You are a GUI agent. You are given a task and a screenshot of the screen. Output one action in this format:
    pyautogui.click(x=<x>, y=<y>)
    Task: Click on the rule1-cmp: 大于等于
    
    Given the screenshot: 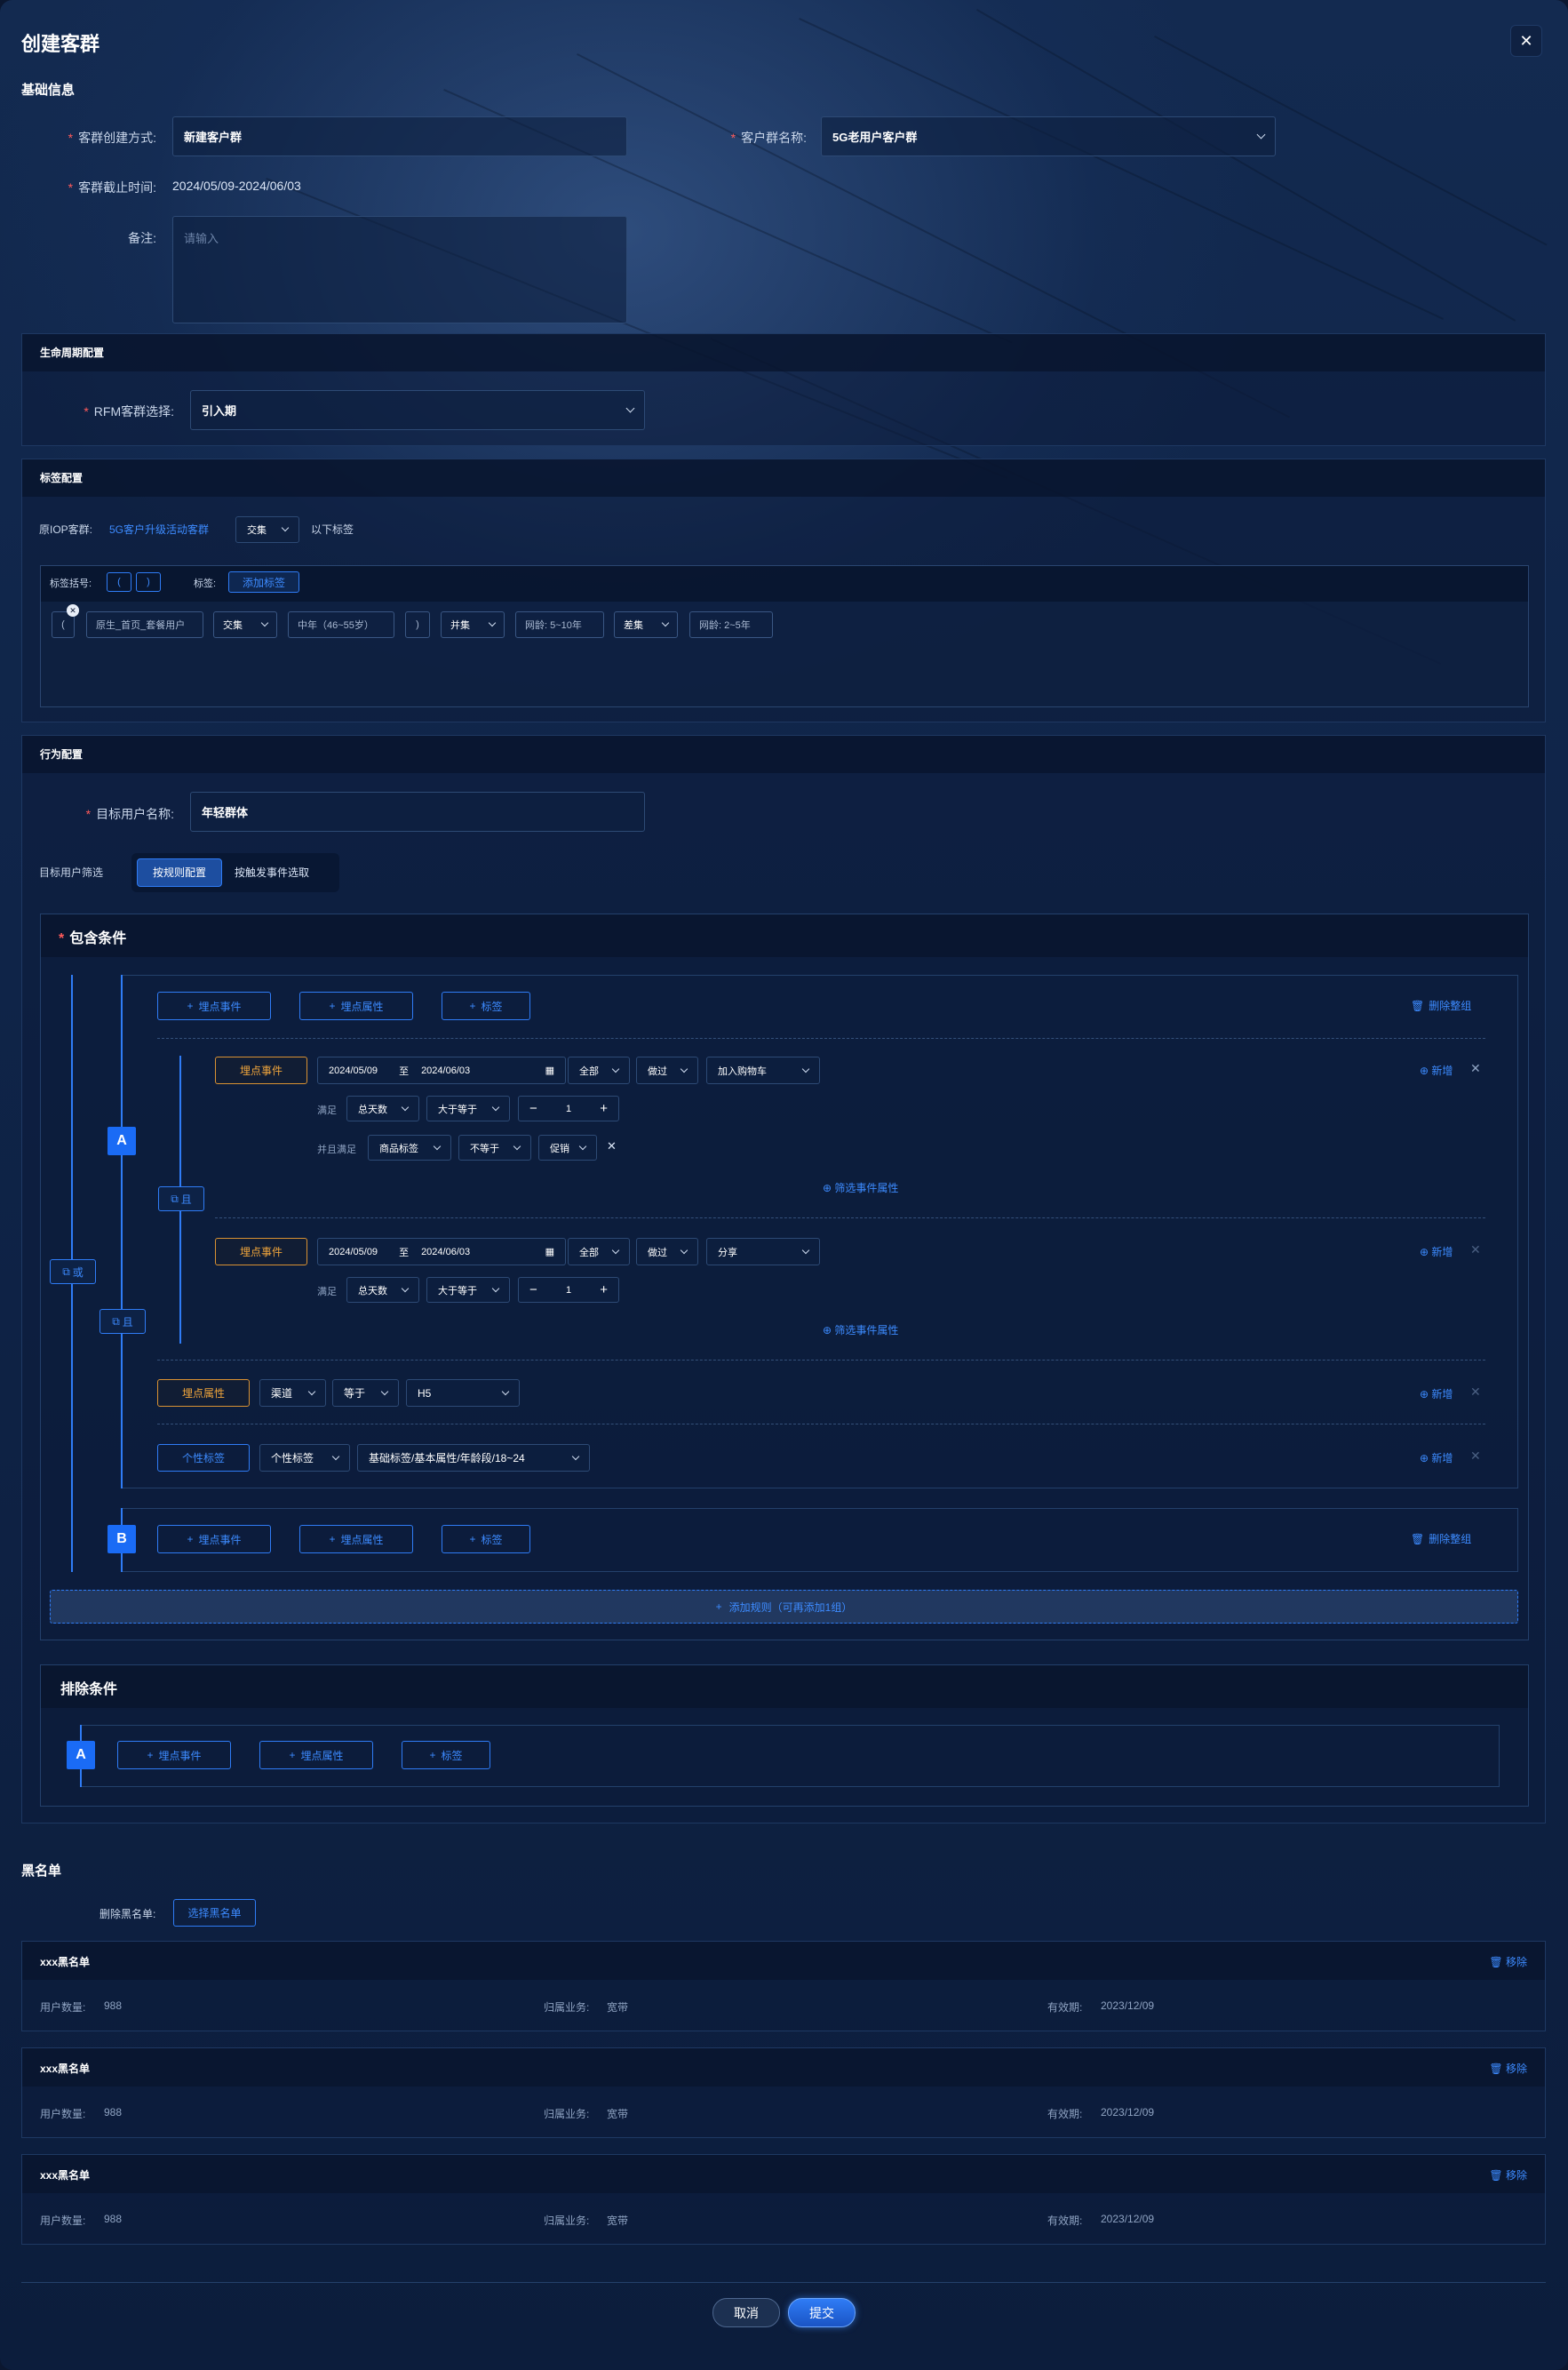 What is the action you would take?
    pyautogui.click(x=468, y=1108)
    